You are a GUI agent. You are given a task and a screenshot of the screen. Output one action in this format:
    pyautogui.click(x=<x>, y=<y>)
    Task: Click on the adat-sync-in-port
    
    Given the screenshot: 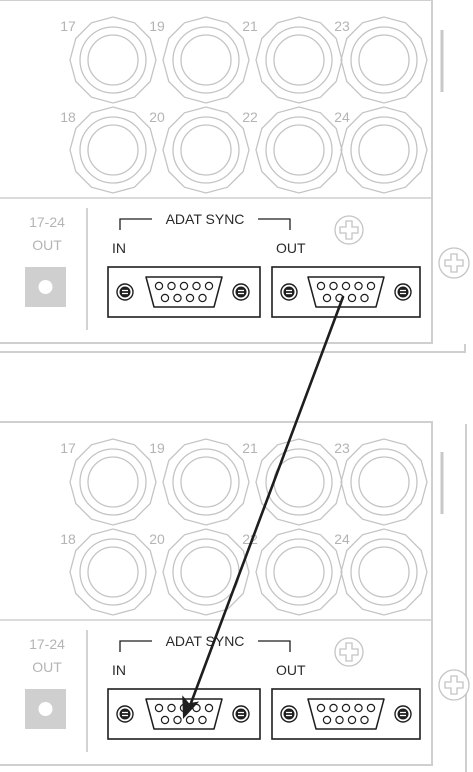 What is the action you would take?
    pyautogui.click(x=184, y=292)
    